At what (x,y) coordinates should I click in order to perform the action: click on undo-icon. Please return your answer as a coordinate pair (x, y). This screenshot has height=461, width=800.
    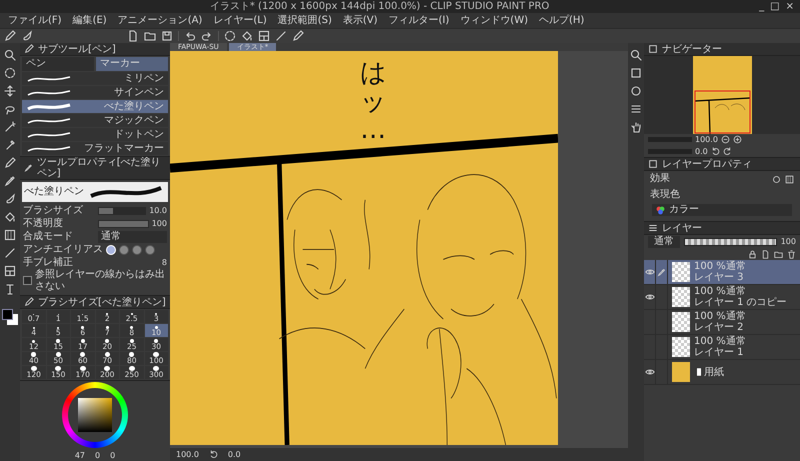
    Looking at the image, I should click on (190, 36).